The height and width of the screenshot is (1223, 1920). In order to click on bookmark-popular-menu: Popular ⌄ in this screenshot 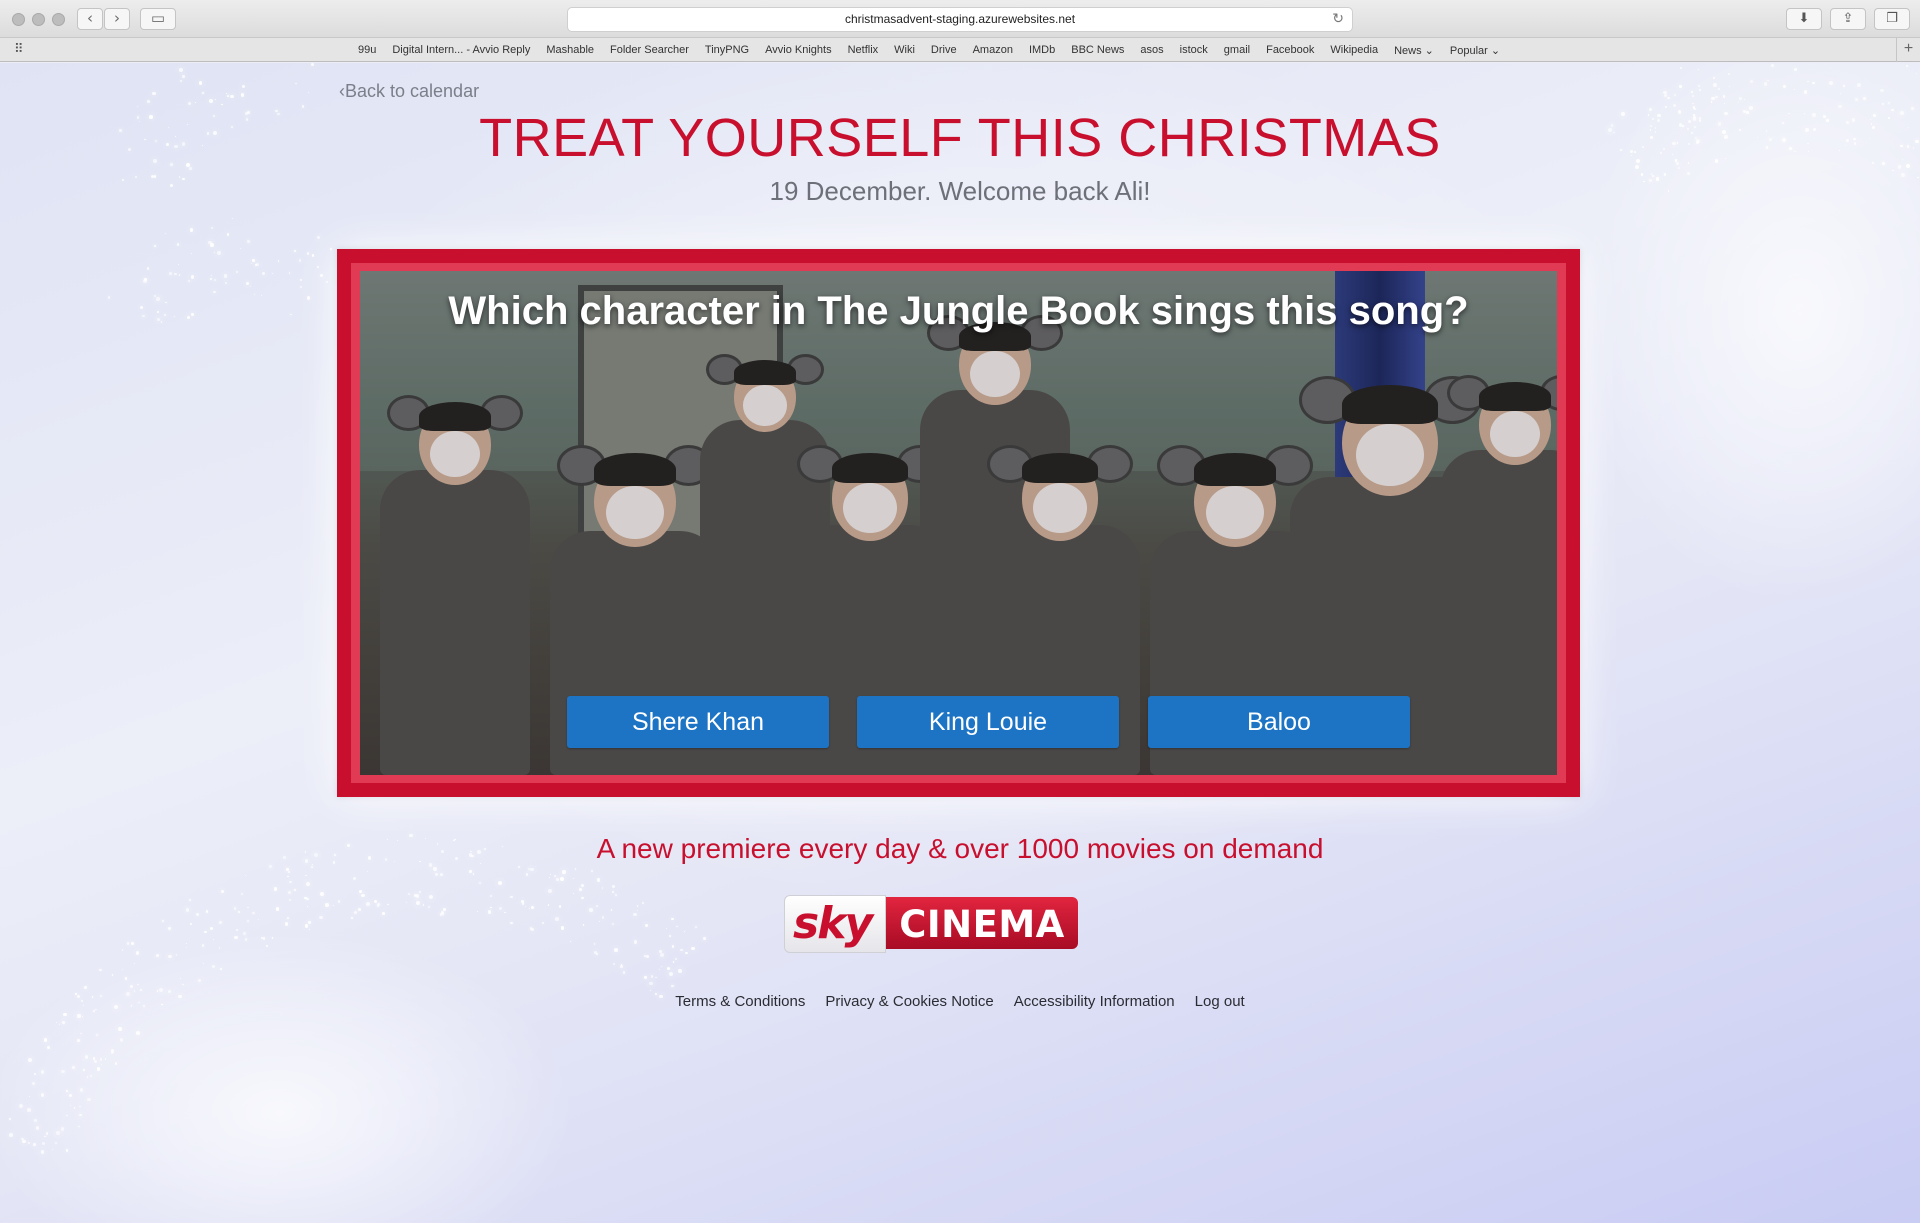, I will do `click(1475, 50)`.